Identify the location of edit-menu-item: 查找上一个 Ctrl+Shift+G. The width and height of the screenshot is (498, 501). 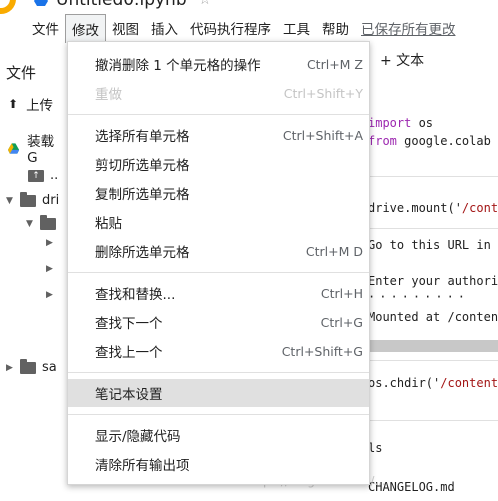
(218, 351).